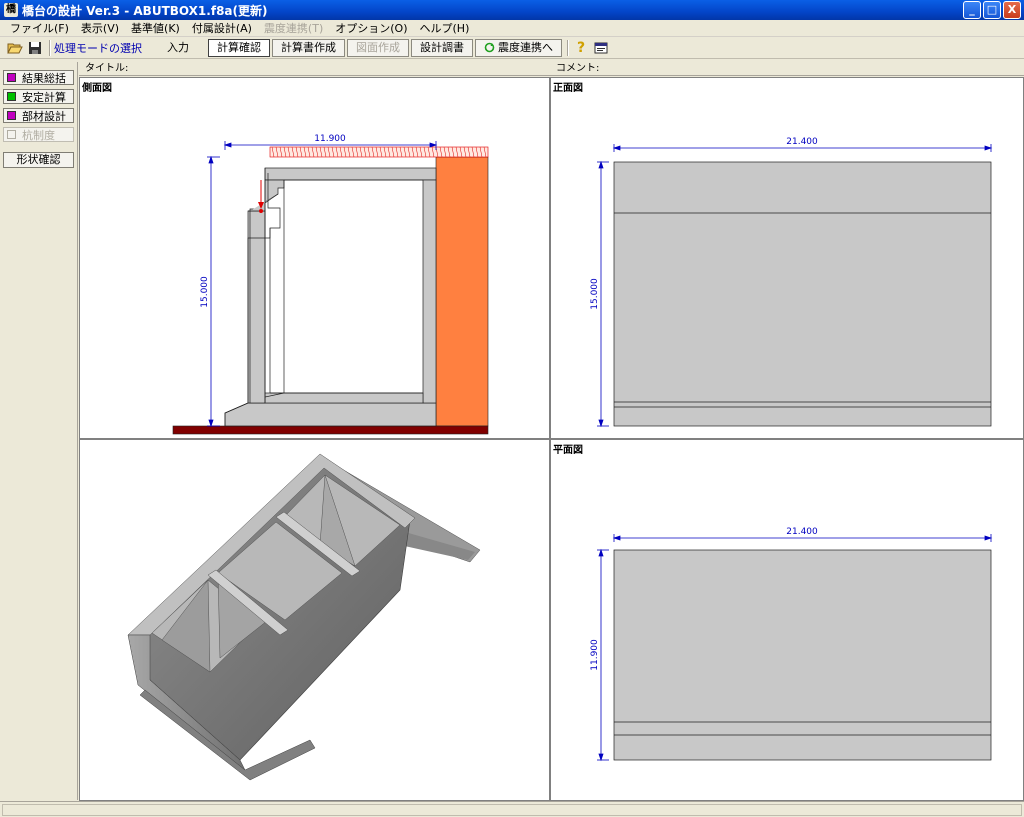 The width and height of the screenshot is (1024, 817). I want to click on side-view-drawing: 11.900 15.000, so click(330, 284).